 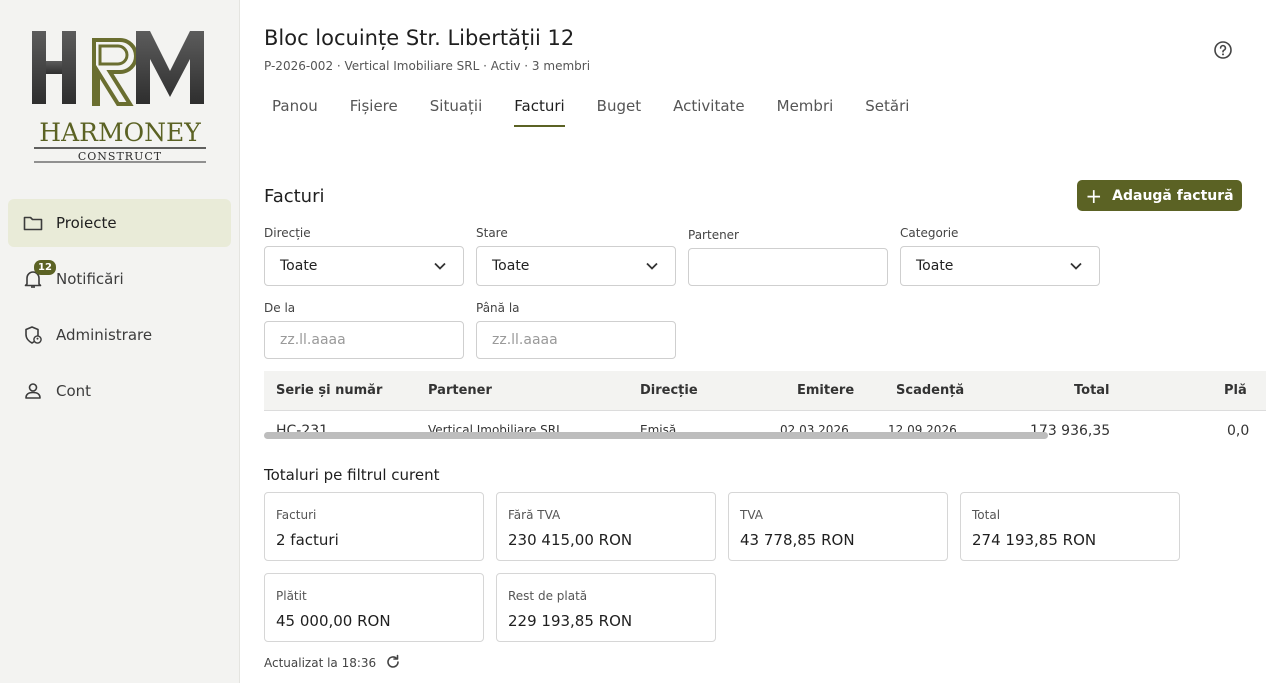 What do you see at coordinates (1092, 390) in the screenshot?
I see `column-total: Total` at bounding box center [1092, 390].